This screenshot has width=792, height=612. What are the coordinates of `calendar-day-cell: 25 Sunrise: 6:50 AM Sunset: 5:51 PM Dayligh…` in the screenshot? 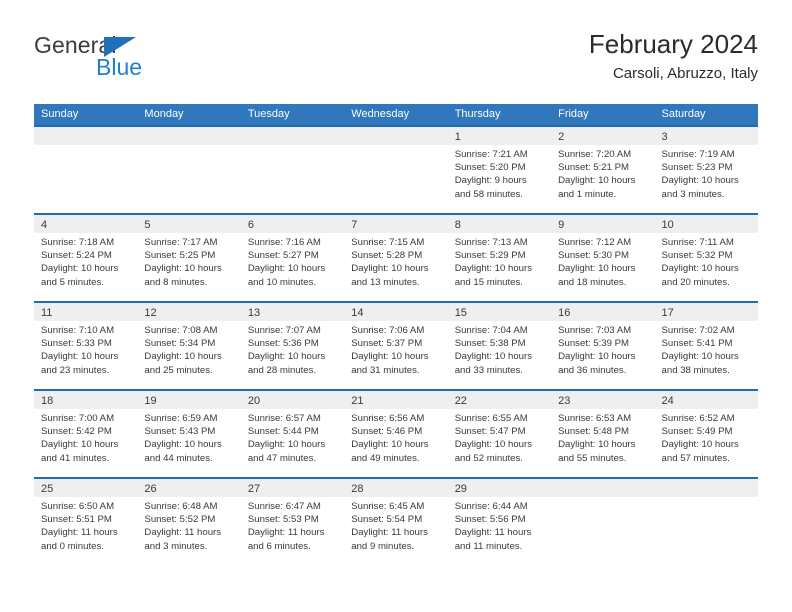 It's located at (86, 523).